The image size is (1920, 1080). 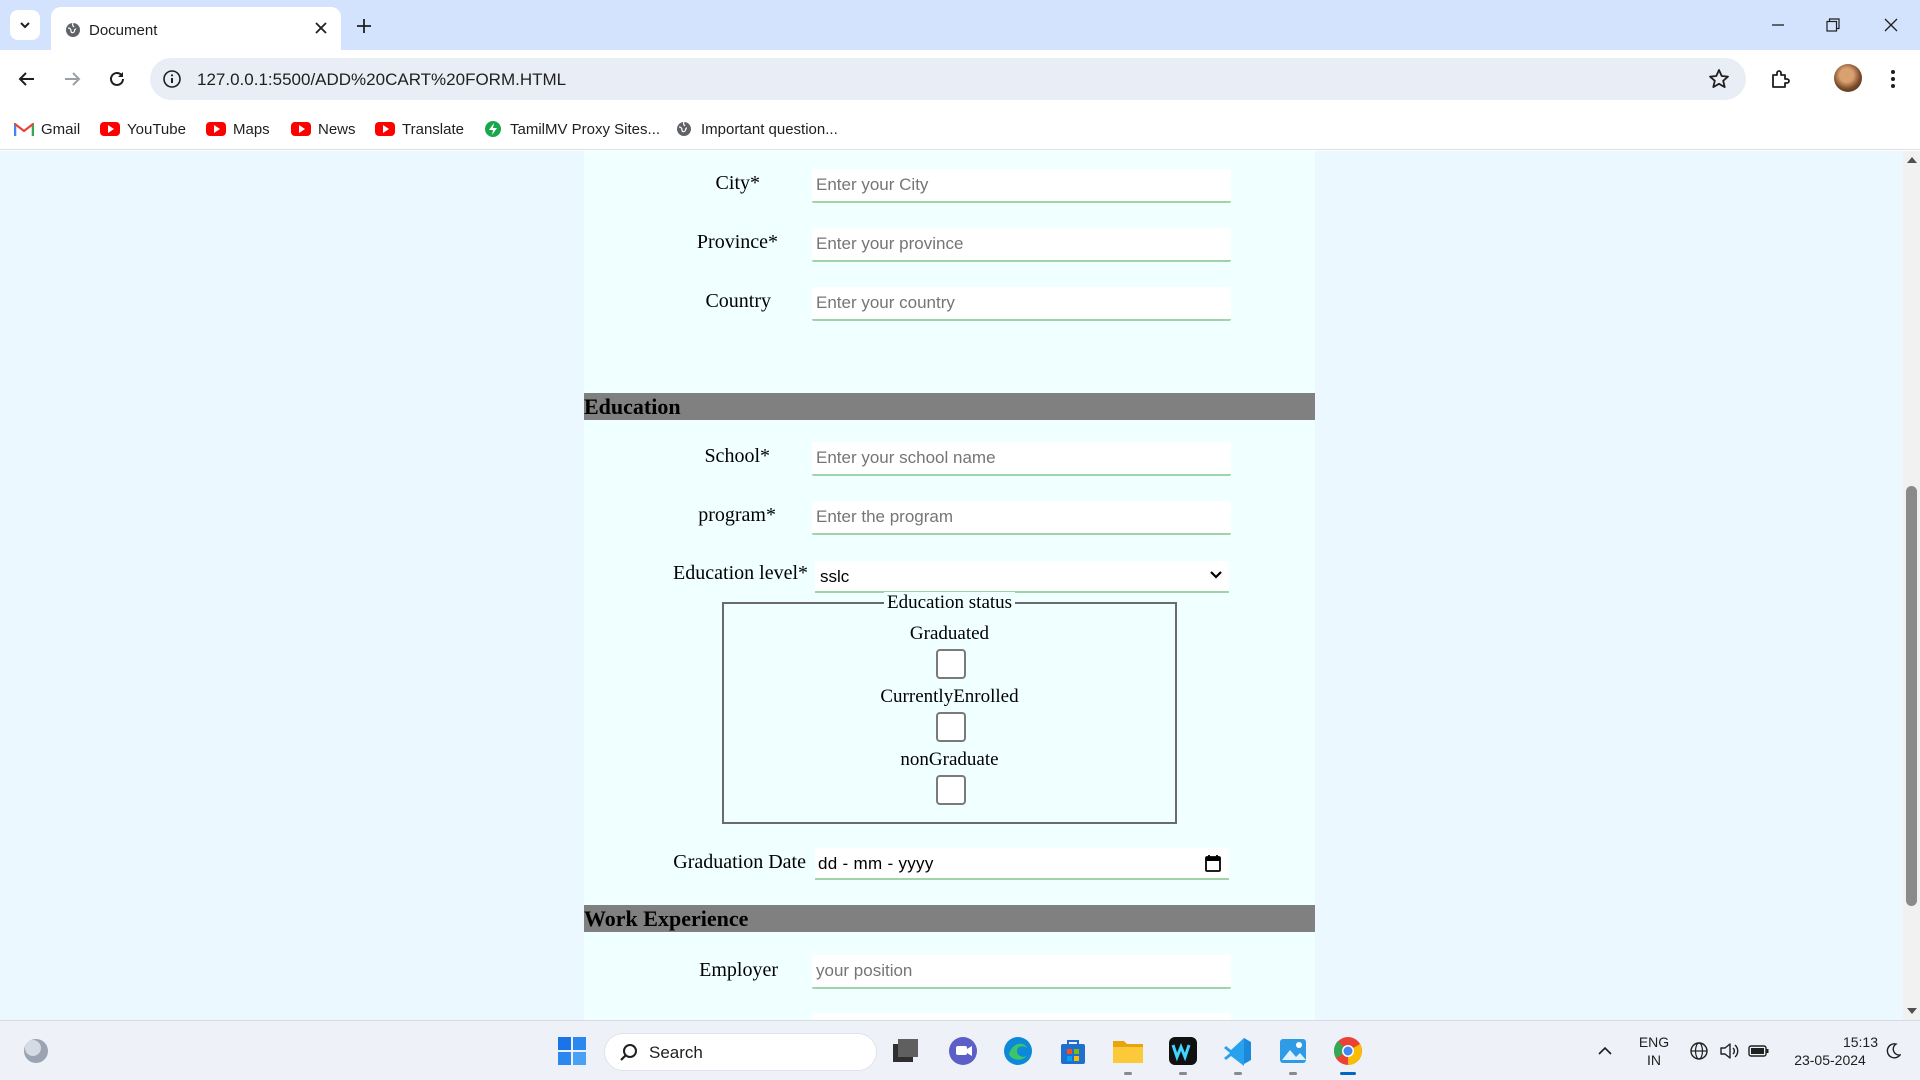 What do you see at coordinates (1183, 1053) in the screenshot?
I see `webex-button` at bounding box center [1183, 1053].